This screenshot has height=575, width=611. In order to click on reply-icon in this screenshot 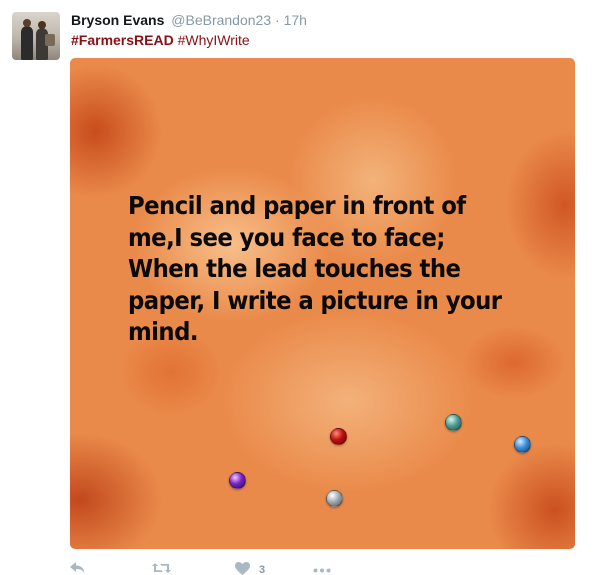, I will do `click(77, 567)`.